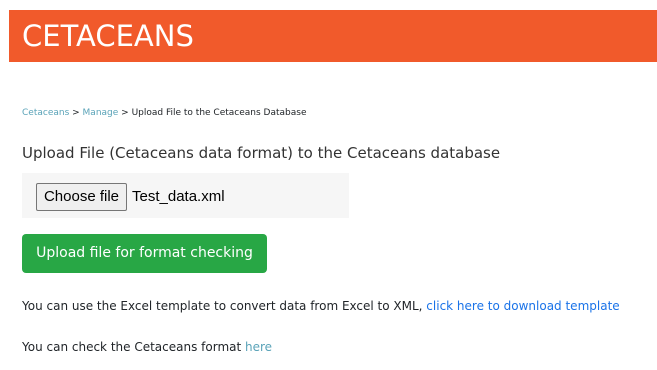 The image size is (657, 370). Describe the element at coordinates (178, 196) in the screenshot. I see `selected-file-name: Test_data.xml` at that location.